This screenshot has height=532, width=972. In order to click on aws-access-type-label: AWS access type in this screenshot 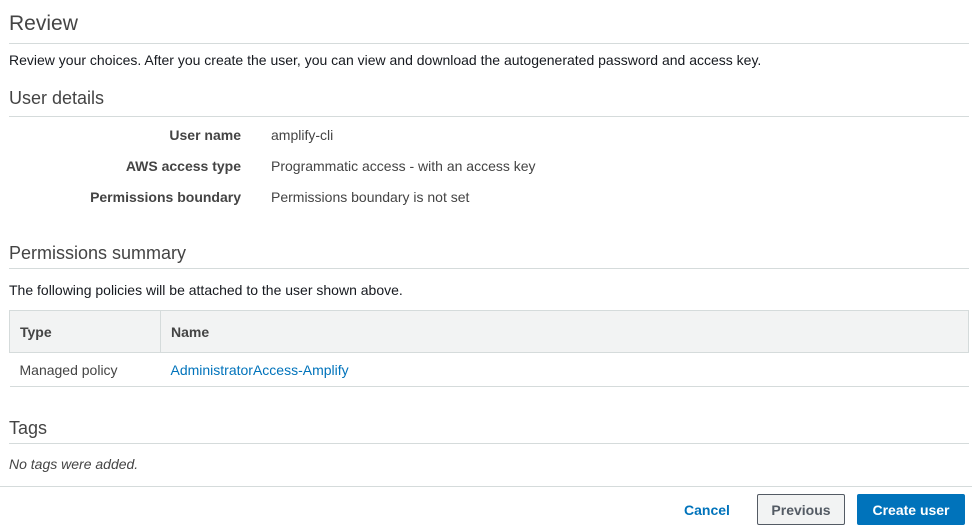, I will do `click(183, 166)`.